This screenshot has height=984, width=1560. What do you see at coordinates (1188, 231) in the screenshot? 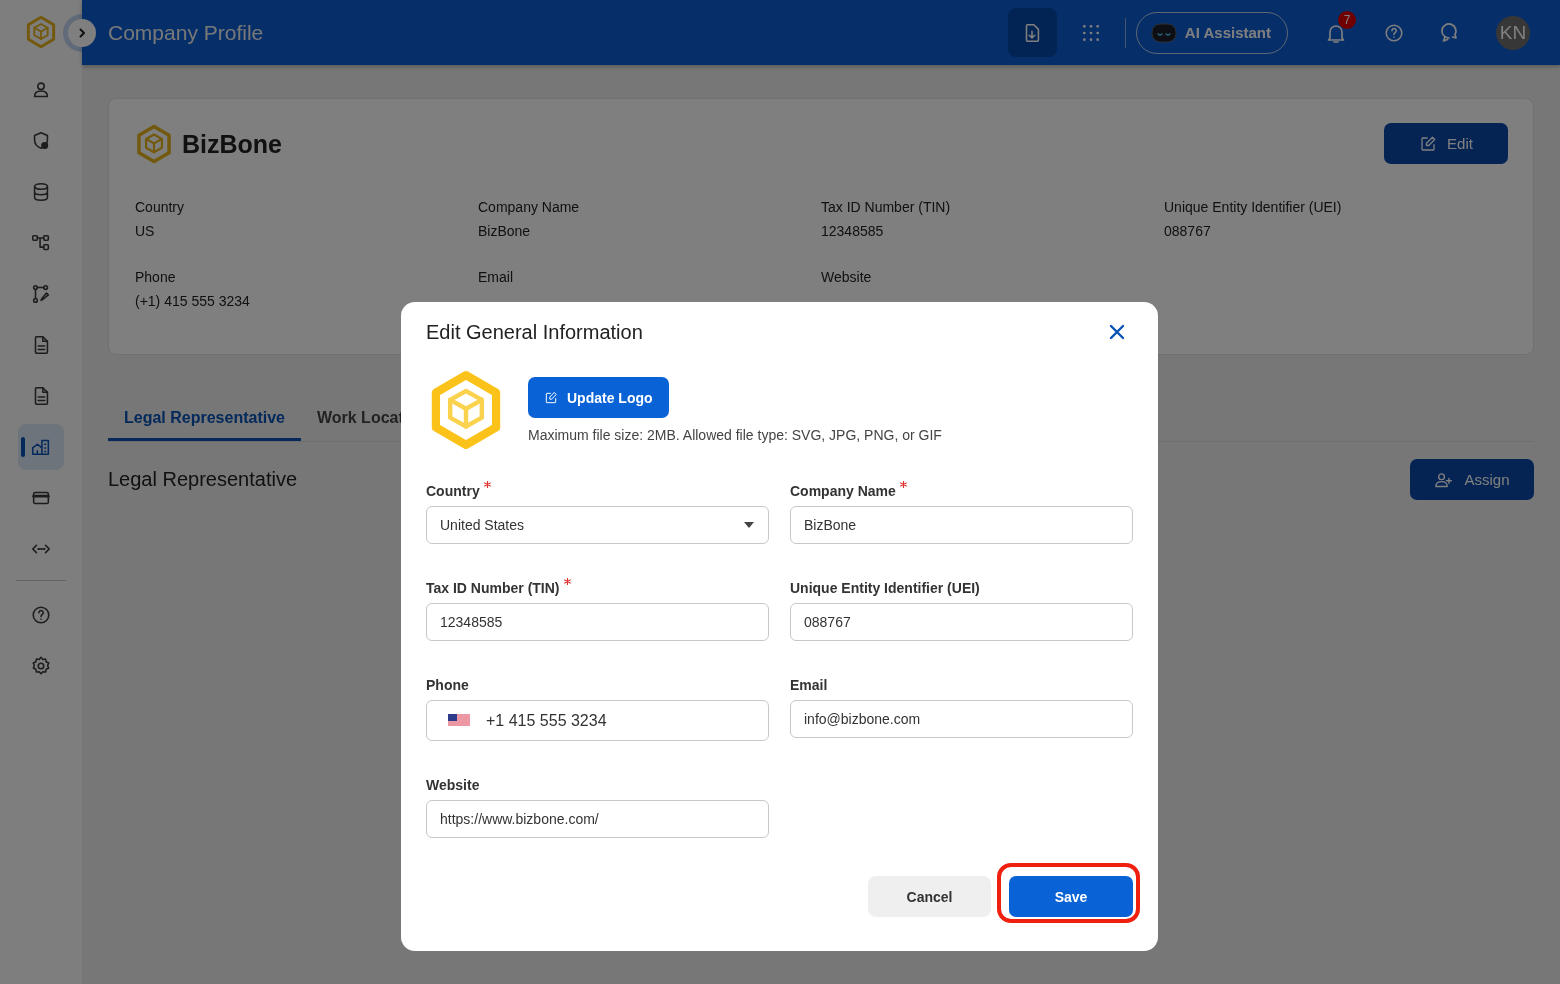
I see `field-value: 088767` at bounding box center [1188, 231].